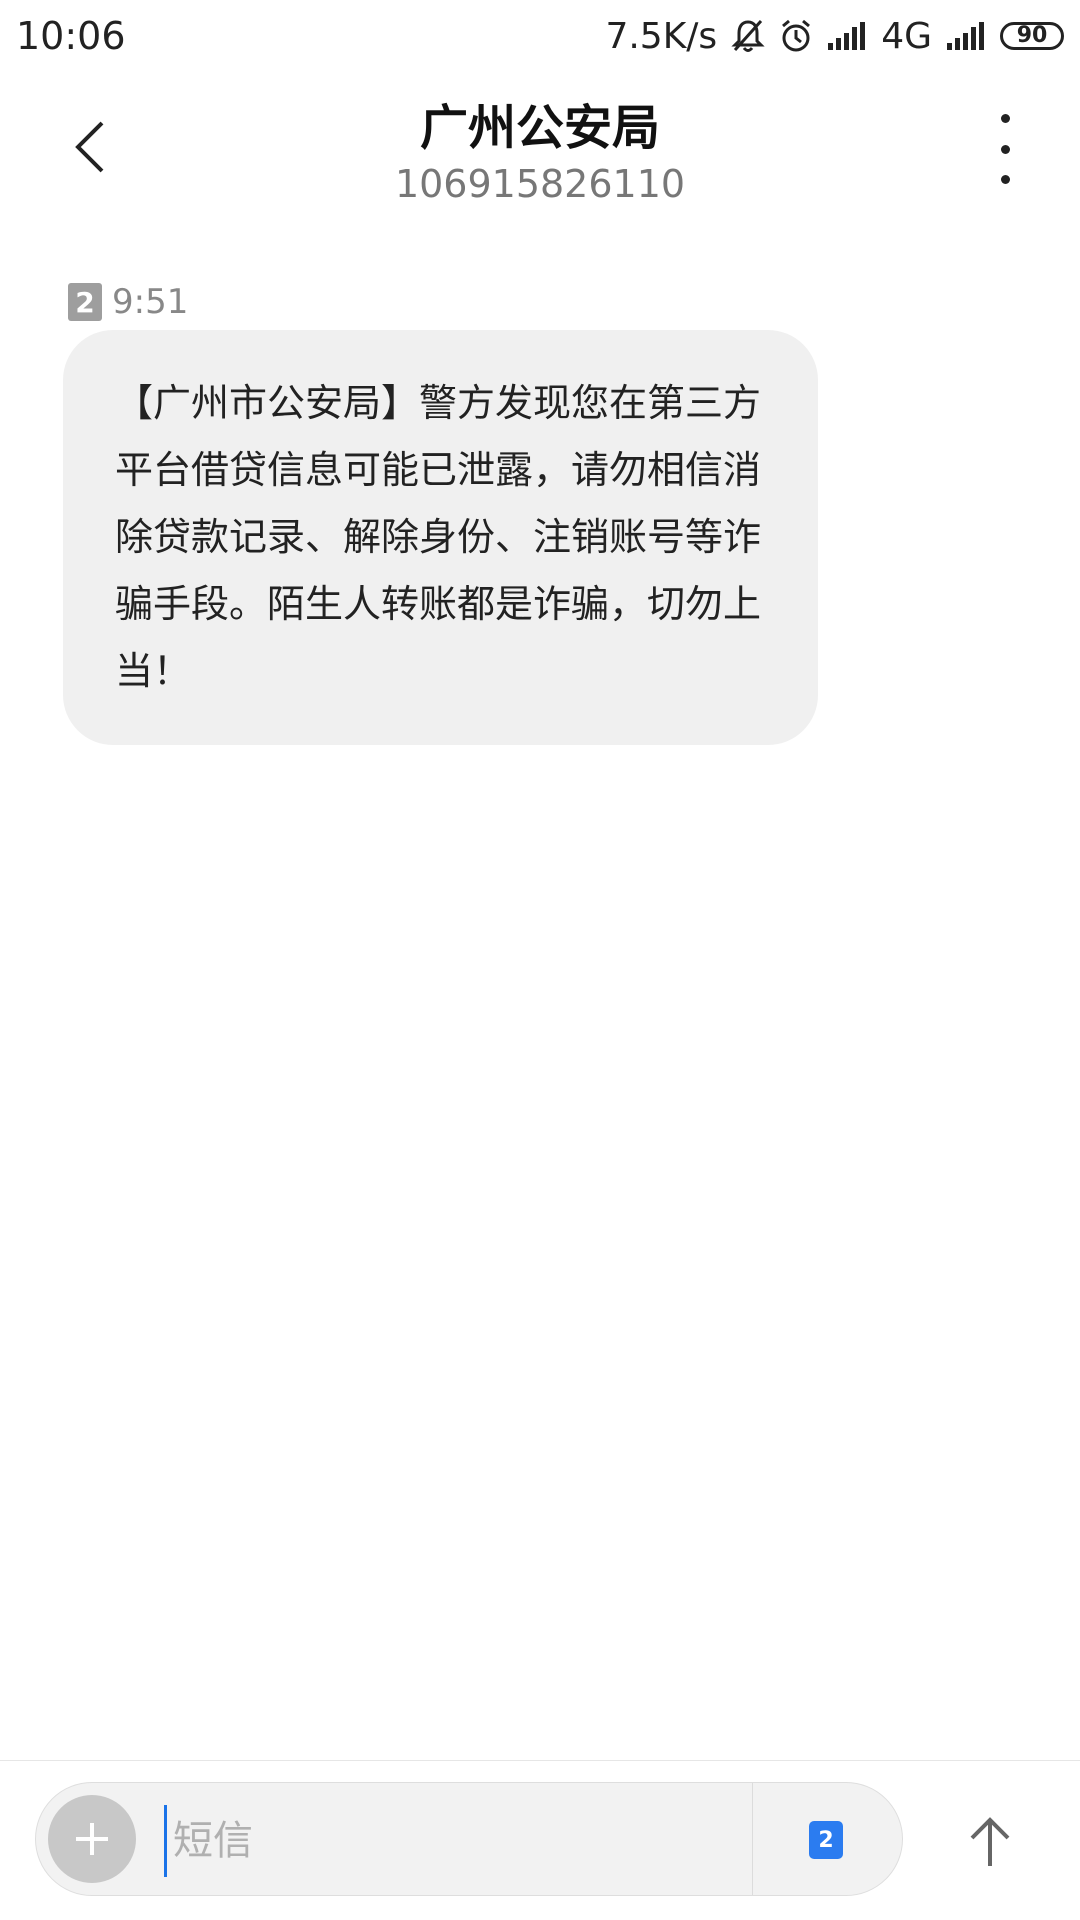 The height and width of the screenshot is (1920, 1080). I want to click on sim-badge: 2, so click(85, 302).